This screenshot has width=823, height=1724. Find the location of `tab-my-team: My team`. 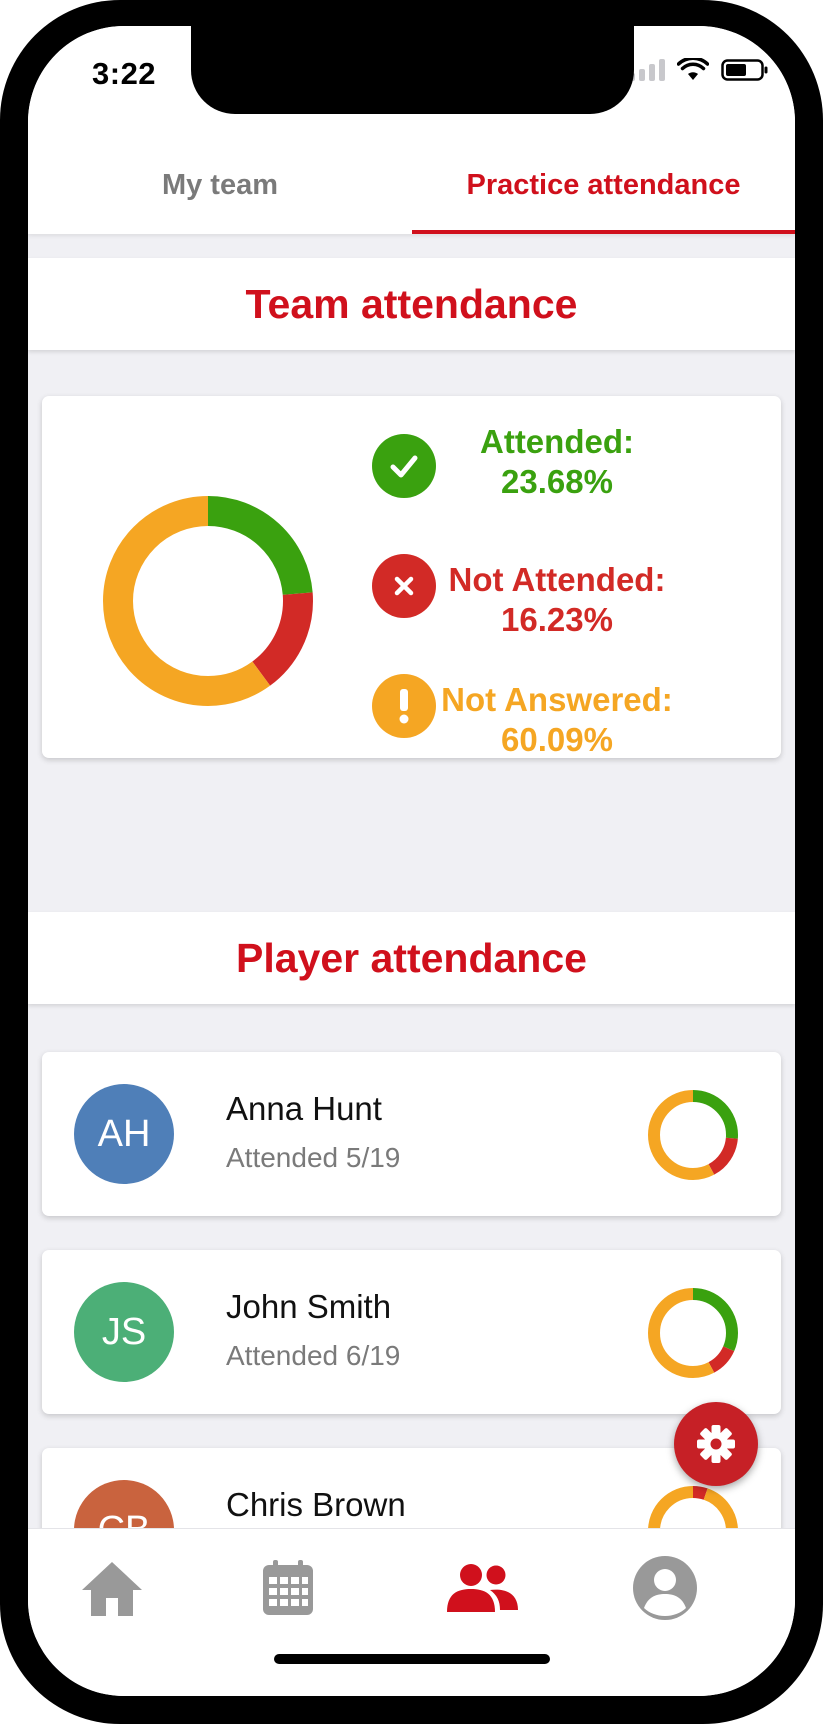

tab-my-team: My team is located at coordinates (220, 185).